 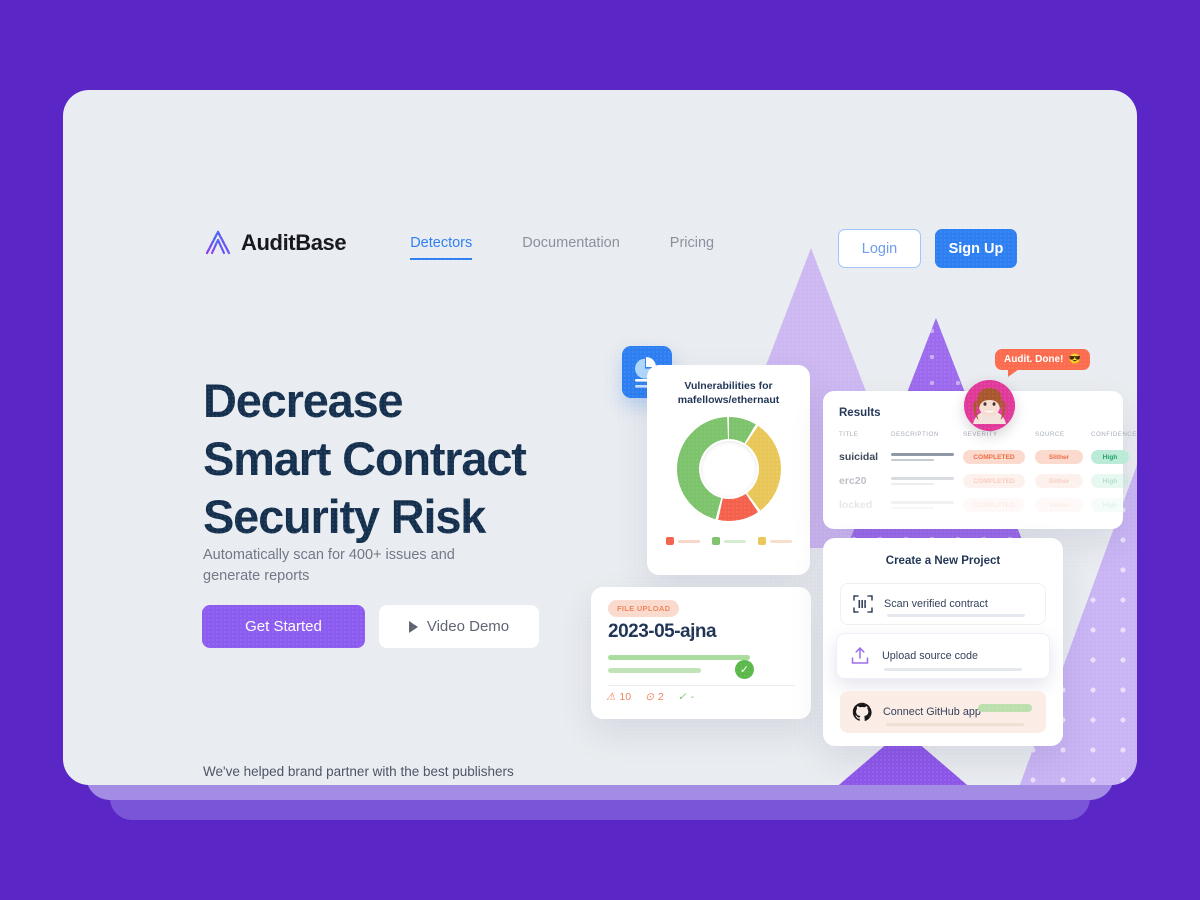 I want to click on table-row: erc20 COMPLETED Slither High, so click(x=984, y=481).